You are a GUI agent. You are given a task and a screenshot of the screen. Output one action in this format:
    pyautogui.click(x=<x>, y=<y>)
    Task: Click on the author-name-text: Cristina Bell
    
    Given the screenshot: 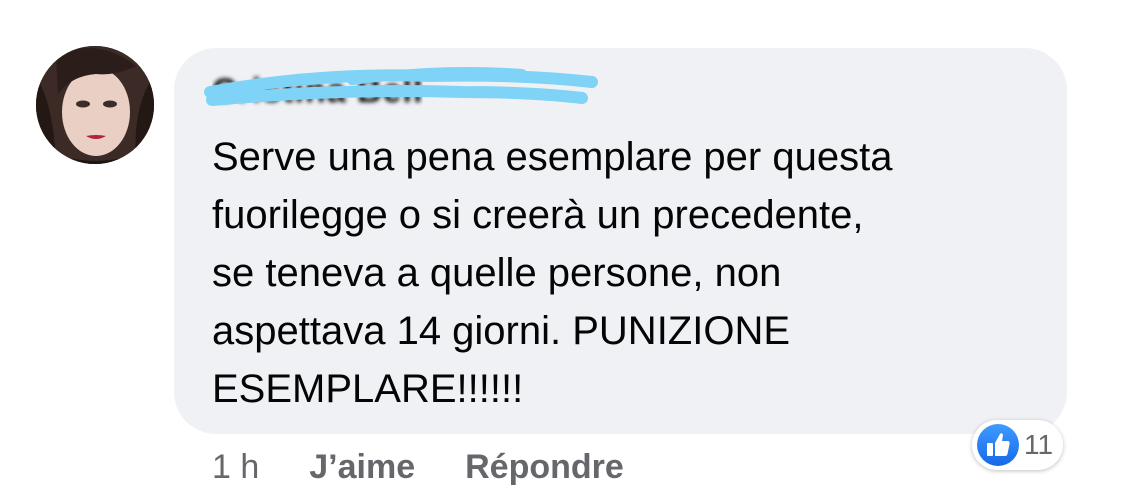 What is the action you would take?
    pyautogui.click(x=317, y=91)
    